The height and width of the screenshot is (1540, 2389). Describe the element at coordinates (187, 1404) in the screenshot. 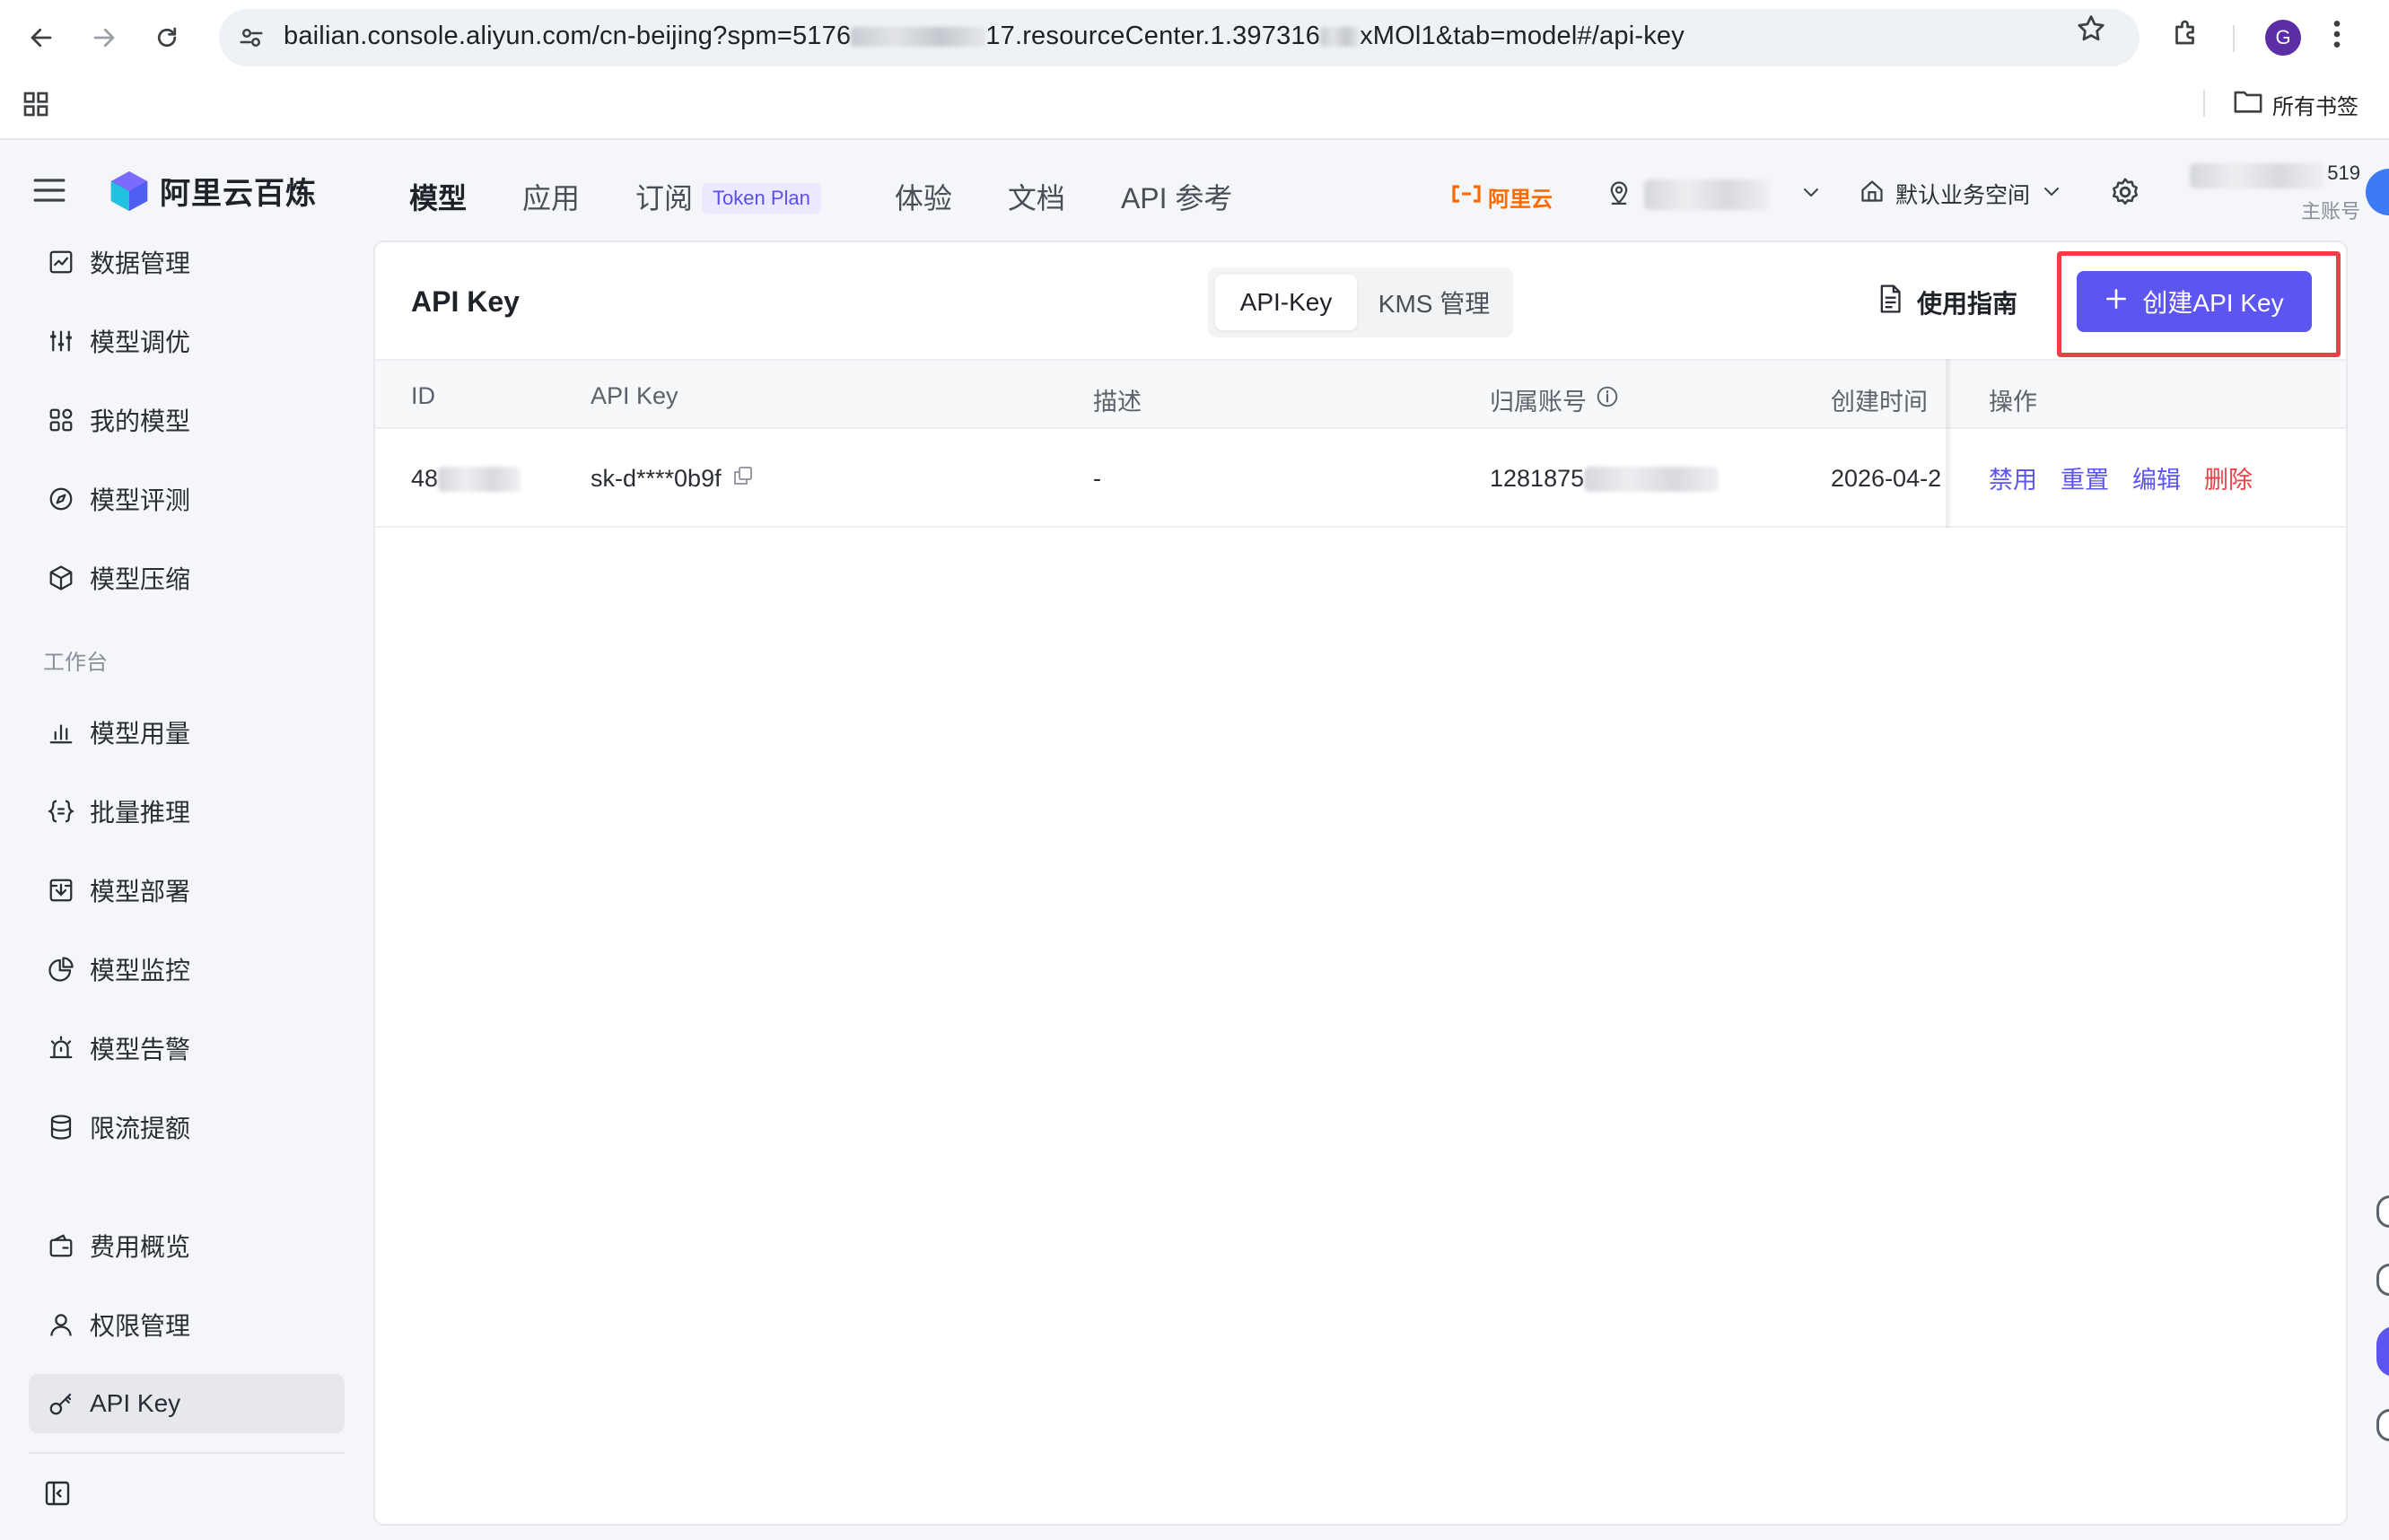

I see `sidebar-item-api-key: API Key` at that location.